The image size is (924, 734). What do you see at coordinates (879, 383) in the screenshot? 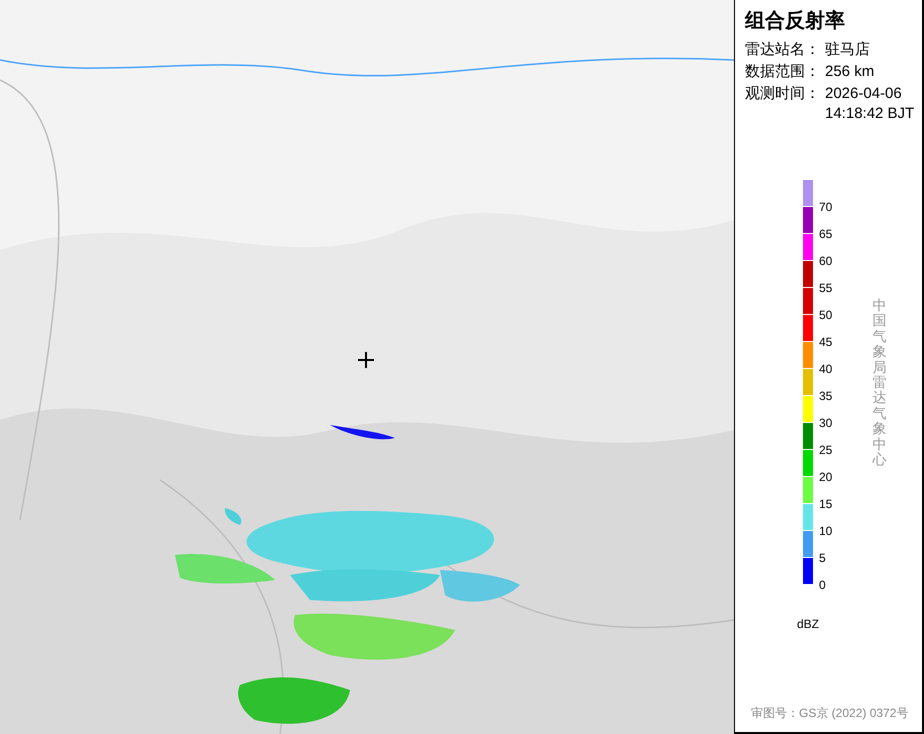
I see `credit-text: 中国气象局雷达气象中心` at bounding box center [879, 383].